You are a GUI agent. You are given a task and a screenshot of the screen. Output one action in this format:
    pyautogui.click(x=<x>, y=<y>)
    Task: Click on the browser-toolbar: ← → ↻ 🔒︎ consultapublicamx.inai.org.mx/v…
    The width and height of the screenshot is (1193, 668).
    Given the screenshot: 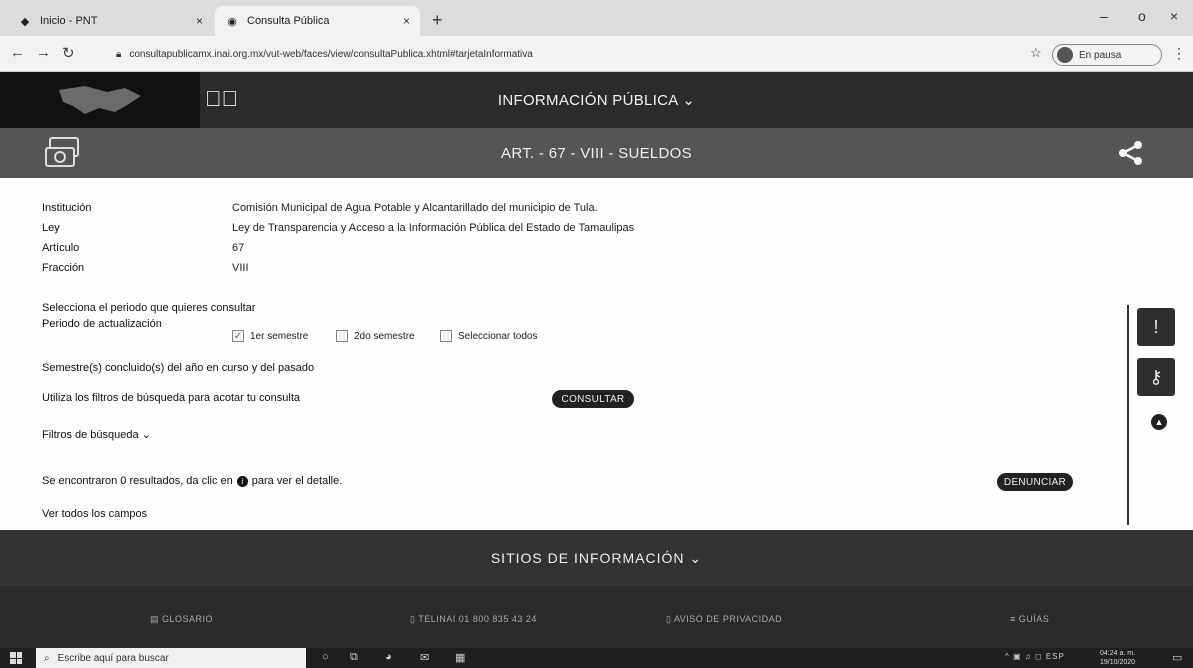 What is the action you would take?
    pyautogui.click(x=596, y=54)
    